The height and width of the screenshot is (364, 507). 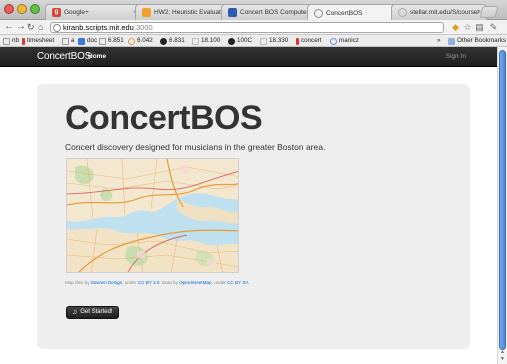 I want to click on tab-label: ConcertBOS, so click(x=344, y=13).